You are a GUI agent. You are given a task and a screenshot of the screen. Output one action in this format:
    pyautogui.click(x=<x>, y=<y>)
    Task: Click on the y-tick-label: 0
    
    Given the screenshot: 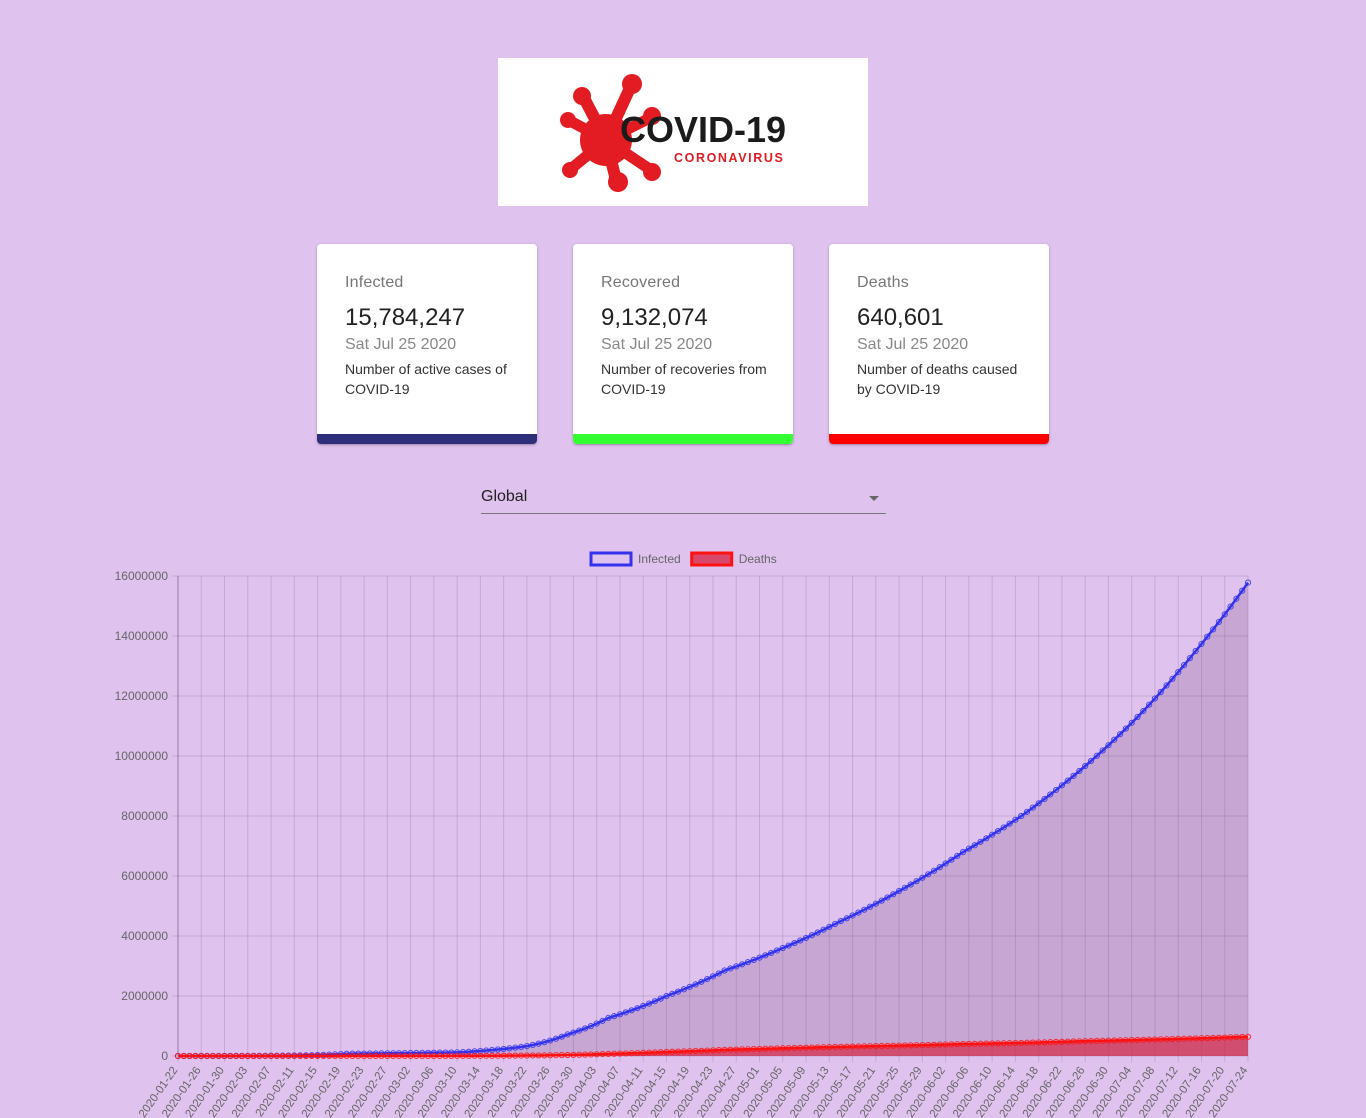 What is the action you would take?
    pyautogui.click(x=164, y=1056)
    